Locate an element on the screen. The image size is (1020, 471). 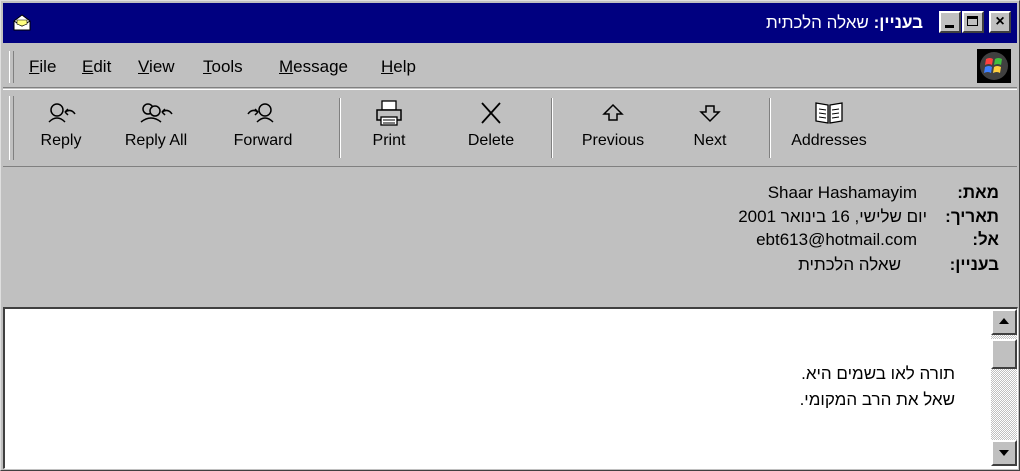
window-title-label: בעניין: is located at coordinates (898, 22).